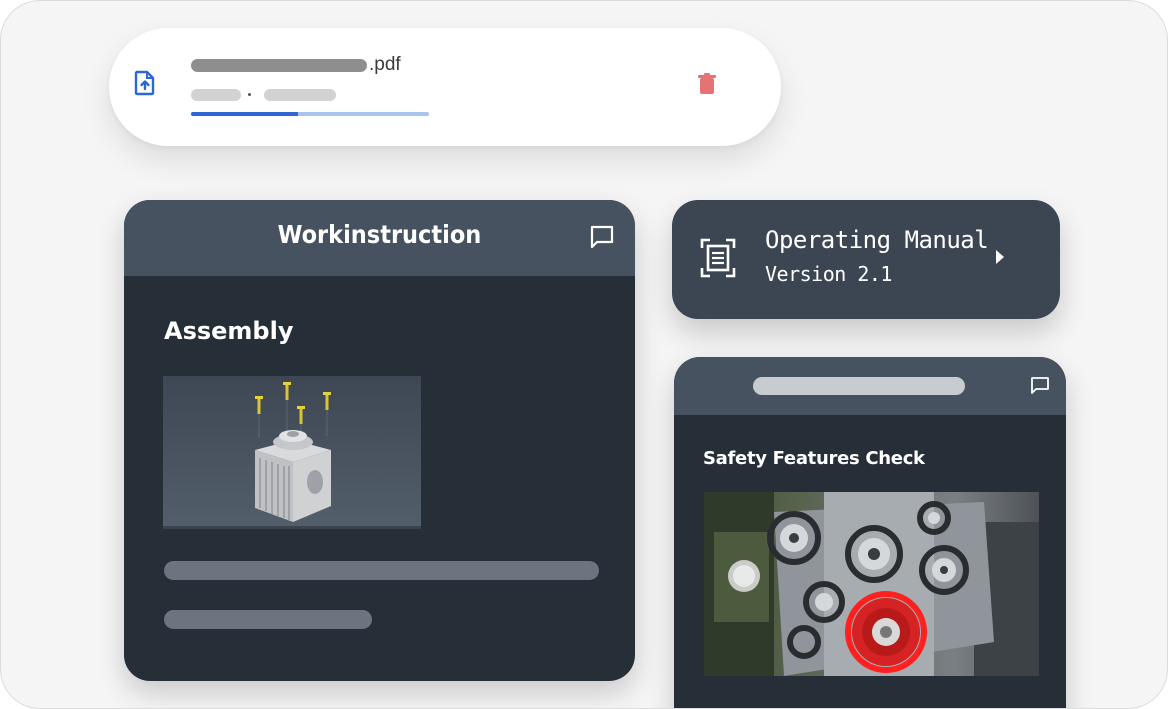 The width and height of the screenshot is (1168, 709). Describe the element at coordinates (229, 331) in the screenshot. I see `section-title: Assembly` at that location.